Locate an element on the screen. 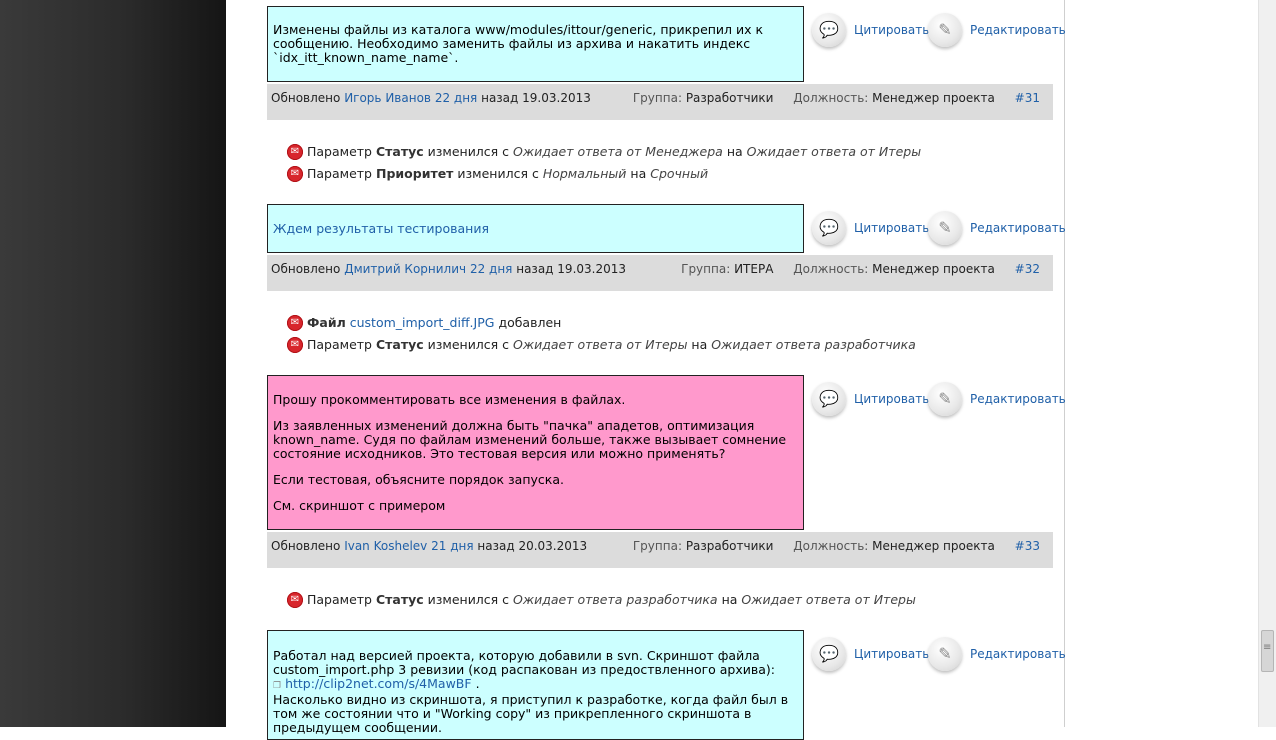  message-actions: 💬 Цитировать ✎ Редактировать is located at coordinates (939, 655).